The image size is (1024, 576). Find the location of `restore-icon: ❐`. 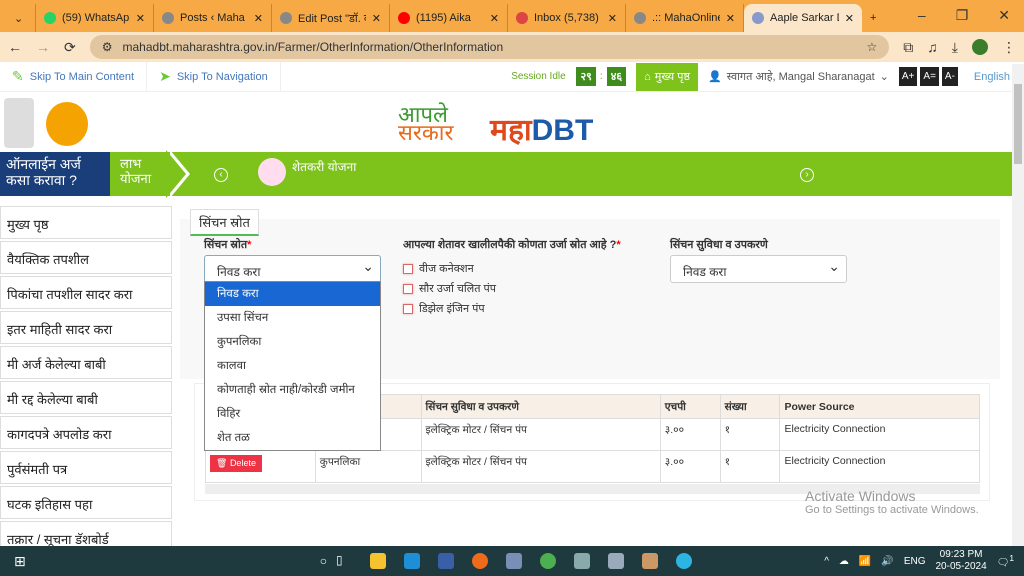

restore-icon: ❐ is located at coordinates (962, 15).